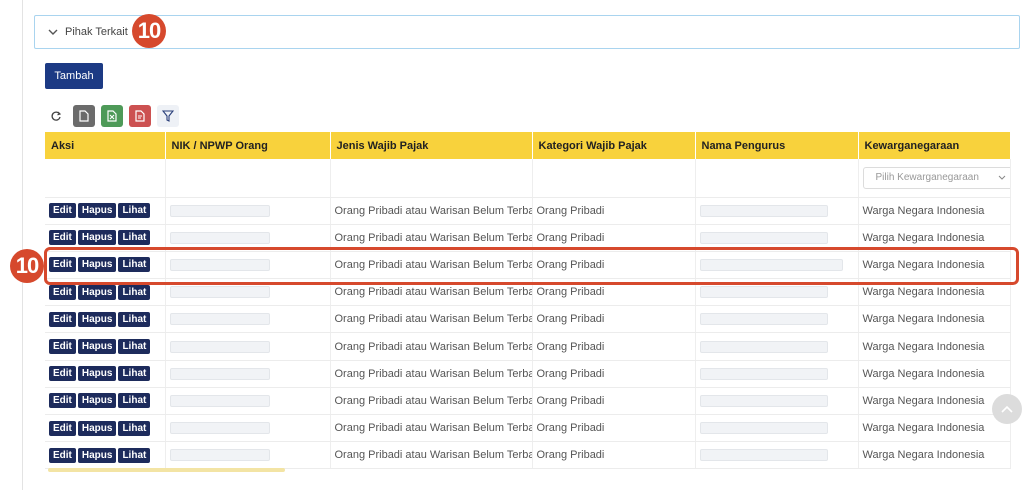  I want to click on annotation-badge-top: 10, so click(149, 31).